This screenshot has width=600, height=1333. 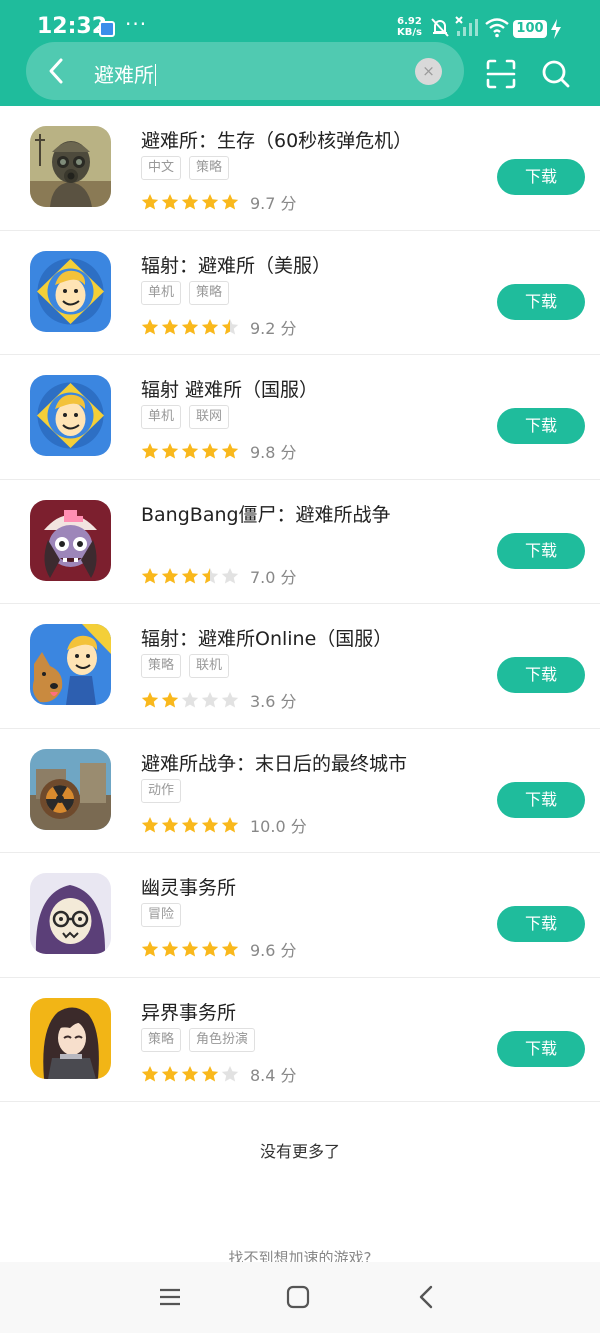 What do you see at coordinates (185, 168) in the screenshot?
I see `app-tags: 中文 策略` at bounding box center [185, 168].